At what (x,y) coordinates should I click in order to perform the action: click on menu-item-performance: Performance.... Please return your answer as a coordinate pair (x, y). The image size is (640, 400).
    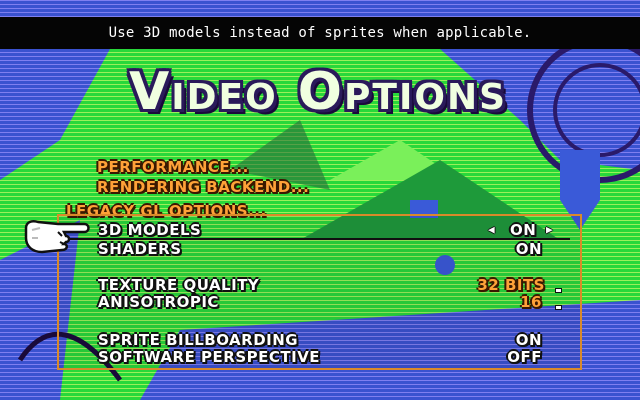
    Looking at the image, I should click on (173, 167).